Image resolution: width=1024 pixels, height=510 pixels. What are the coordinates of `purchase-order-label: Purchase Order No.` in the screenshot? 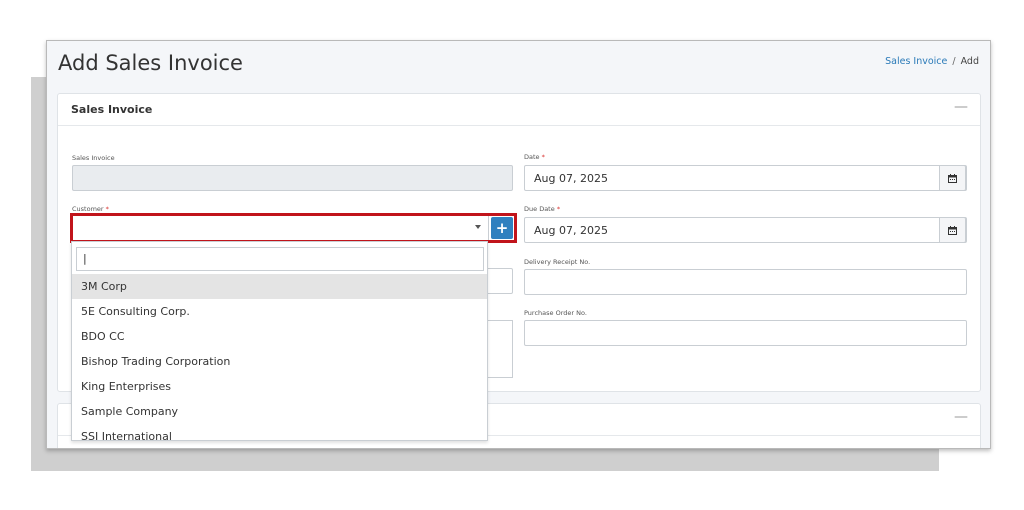 It's located at (555, 313).